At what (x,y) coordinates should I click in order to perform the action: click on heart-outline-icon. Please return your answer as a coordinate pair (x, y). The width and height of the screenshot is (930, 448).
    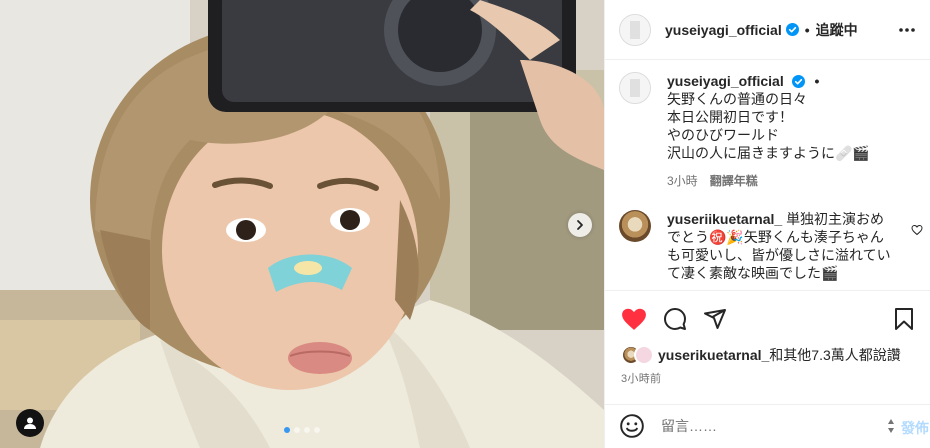
    Looking at the image, I should click on (917, 230).